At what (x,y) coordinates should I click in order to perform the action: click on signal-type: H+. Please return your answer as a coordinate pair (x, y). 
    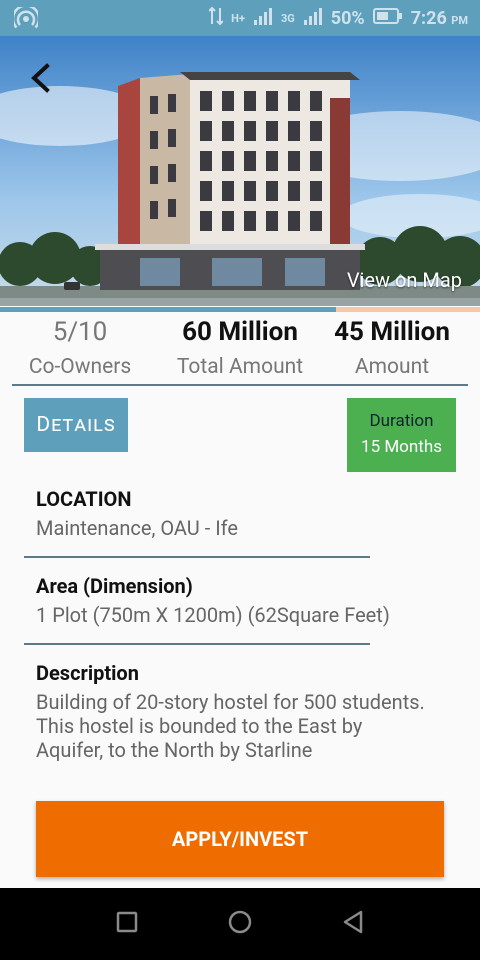
    Looking at the image, I should click on (238, 18).